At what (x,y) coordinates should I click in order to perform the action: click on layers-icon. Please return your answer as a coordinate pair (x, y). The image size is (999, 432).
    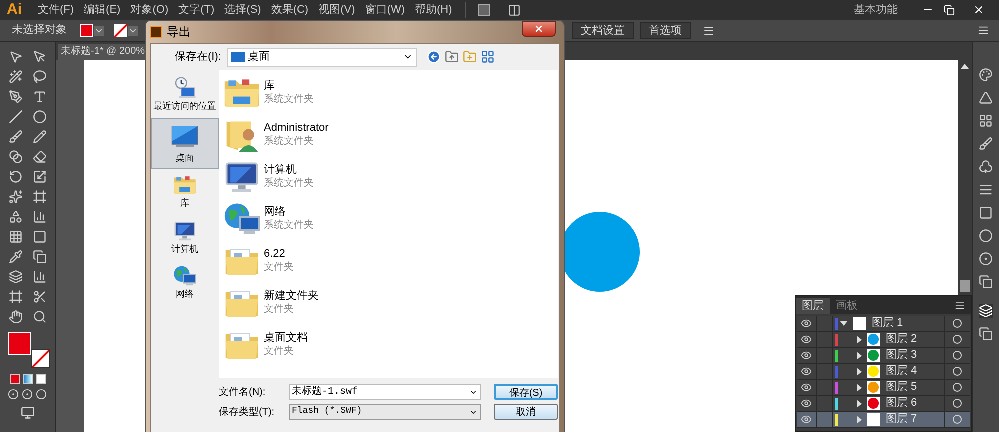
    Looking at the image, I should click on (986, 311).